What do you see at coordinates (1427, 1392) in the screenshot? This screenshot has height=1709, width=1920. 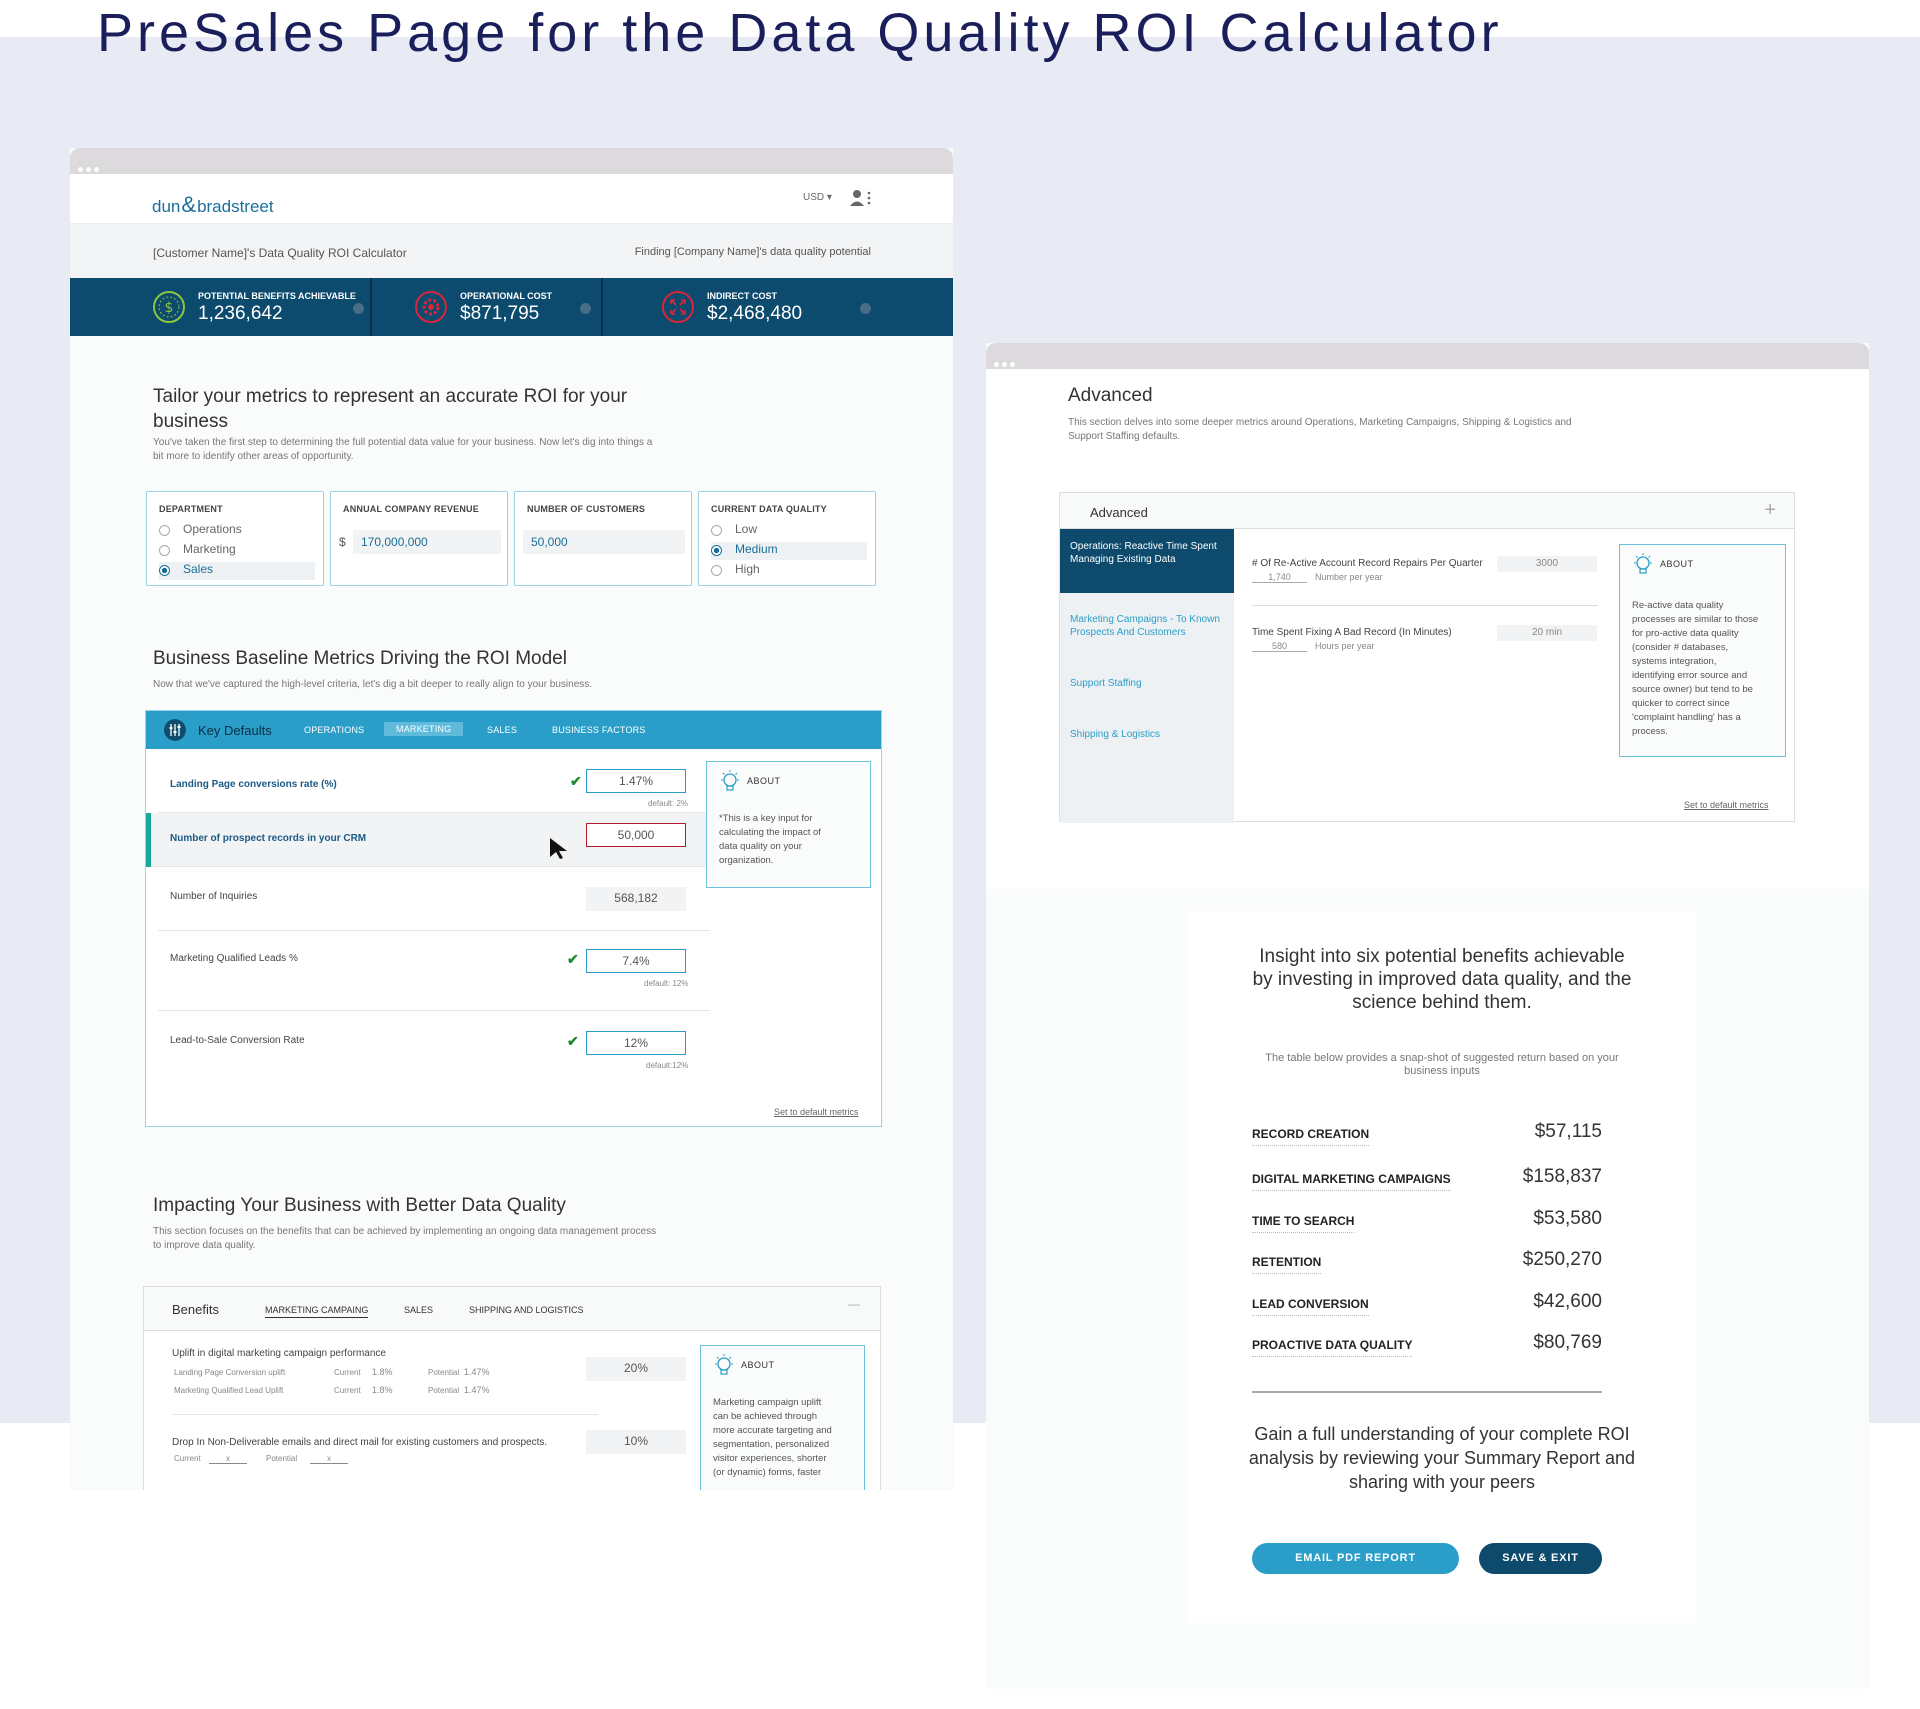 I see `summary-divider` at bounding box center [1427, 1392].